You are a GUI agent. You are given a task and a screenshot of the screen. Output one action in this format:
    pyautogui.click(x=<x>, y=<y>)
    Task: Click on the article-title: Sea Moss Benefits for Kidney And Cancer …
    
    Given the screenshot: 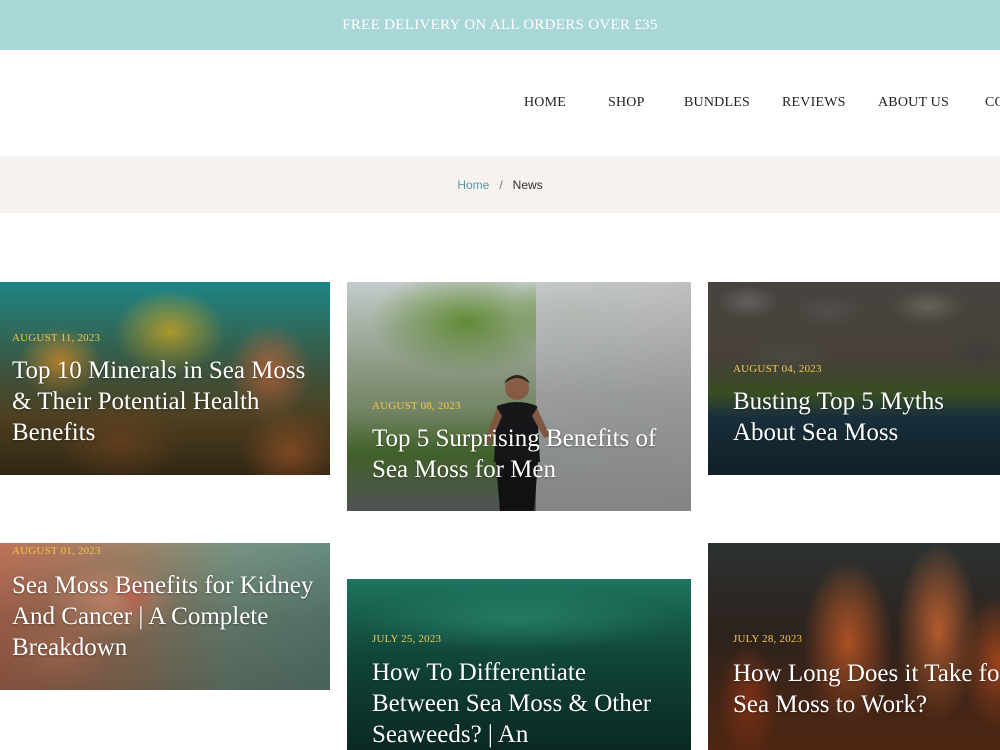 What is the action you would take?
    pyautogui.click(x=167, y=616)
    